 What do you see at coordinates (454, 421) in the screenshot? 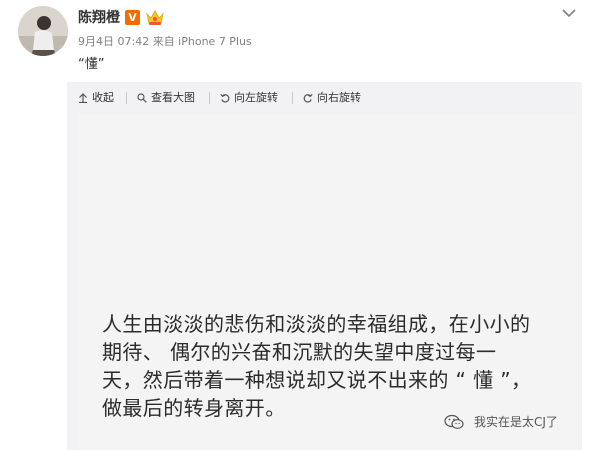
I see `wechat-icon` at bounding box center [454, 421].